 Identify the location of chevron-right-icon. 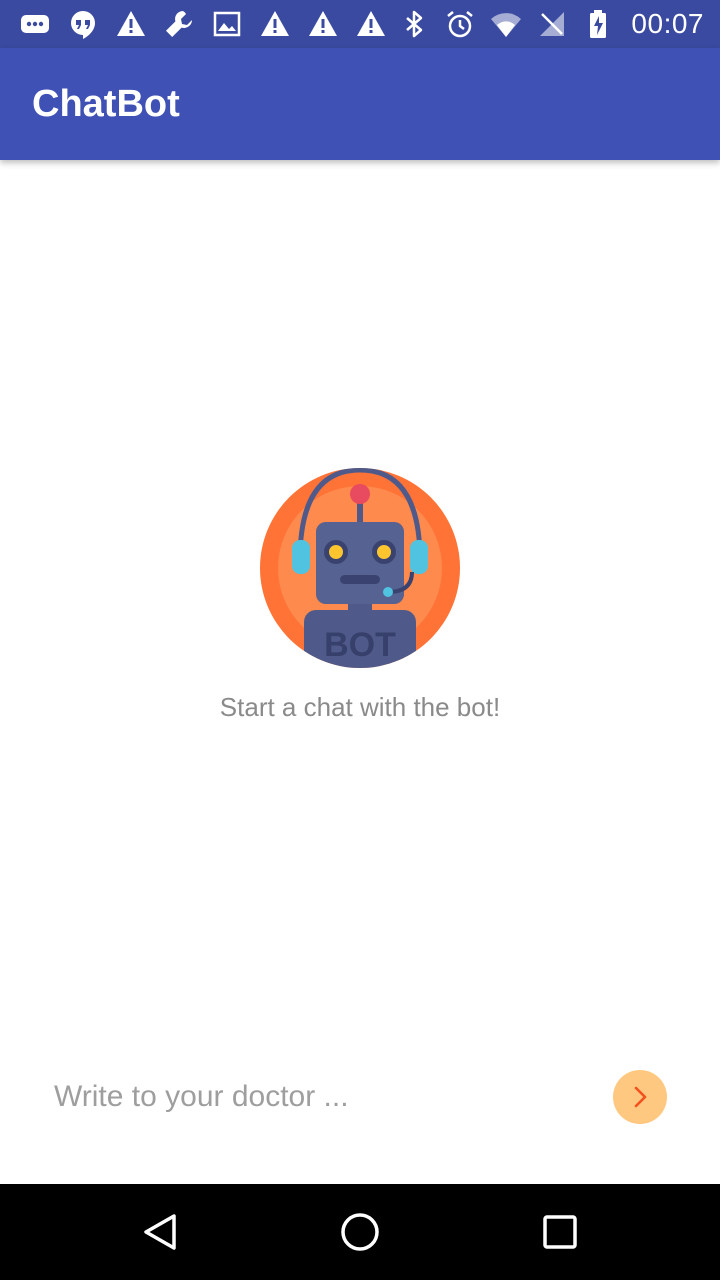
(640, 1097).